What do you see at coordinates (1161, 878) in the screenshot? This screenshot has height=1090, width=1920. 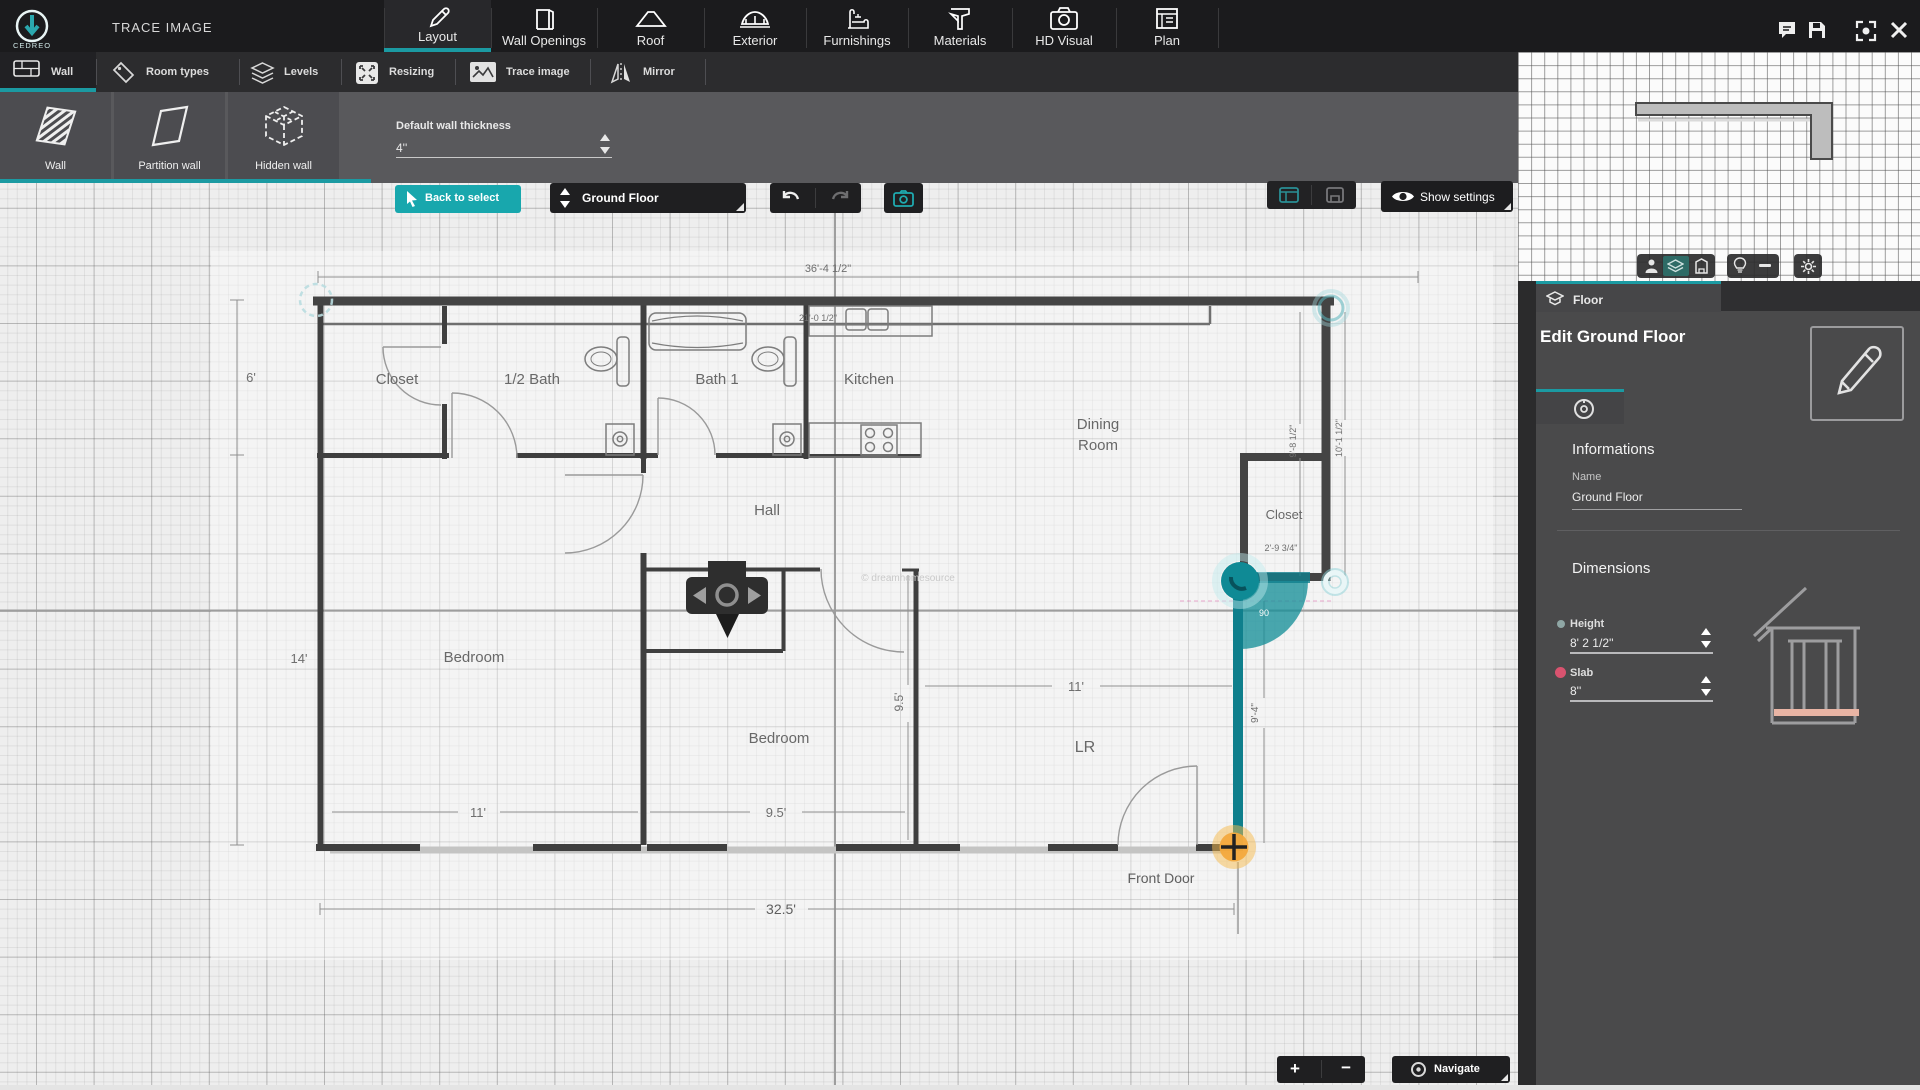 I see `svg-text: Front Door` at bounding box center [1161, 878].